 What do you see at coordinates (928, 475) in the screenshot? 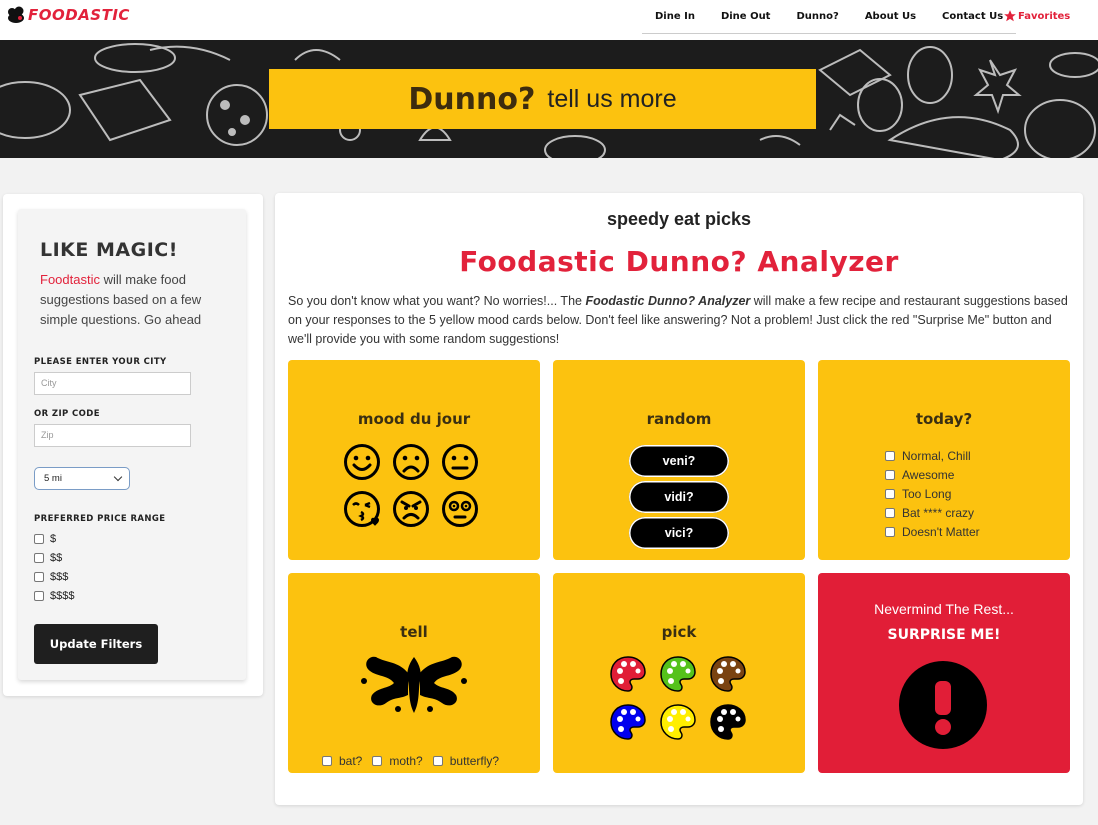
I see `today-option-label: Awesome` at bounding box center [928, 475].